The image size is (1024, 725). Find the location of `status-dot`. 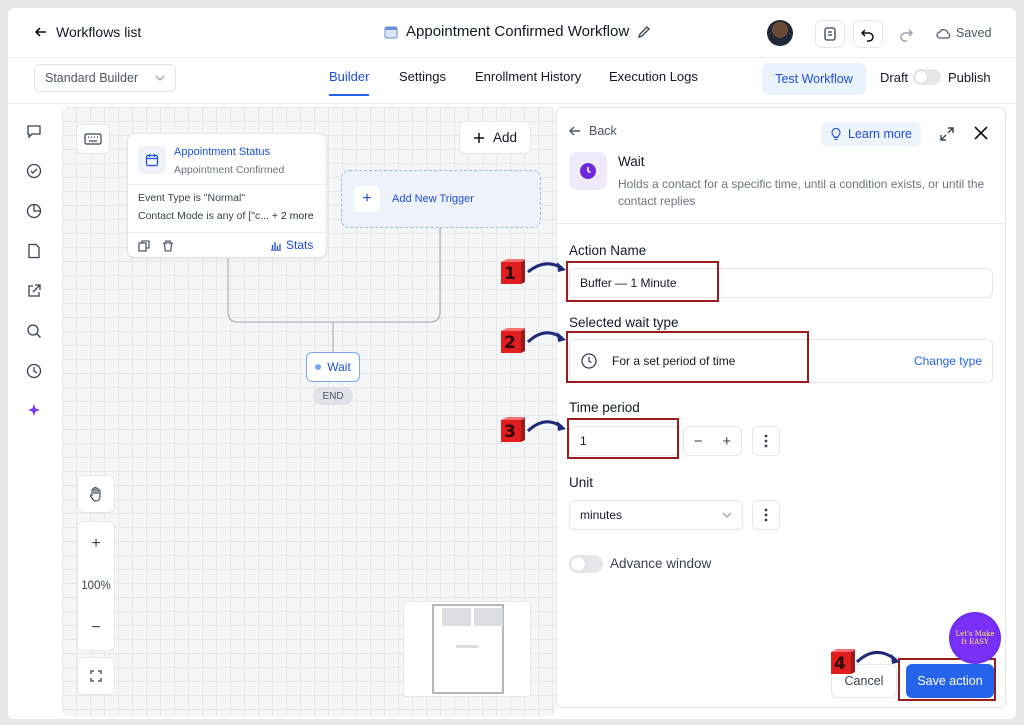

status-dot is located at coordinates (318, 367).